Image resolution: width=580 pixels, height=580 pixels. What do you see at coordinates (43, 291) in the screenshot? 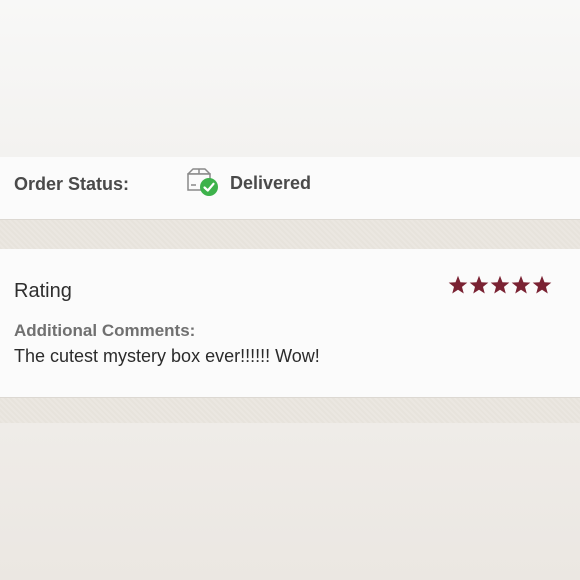
I see `rating-label: Rating` at bounding box center [43, 291].